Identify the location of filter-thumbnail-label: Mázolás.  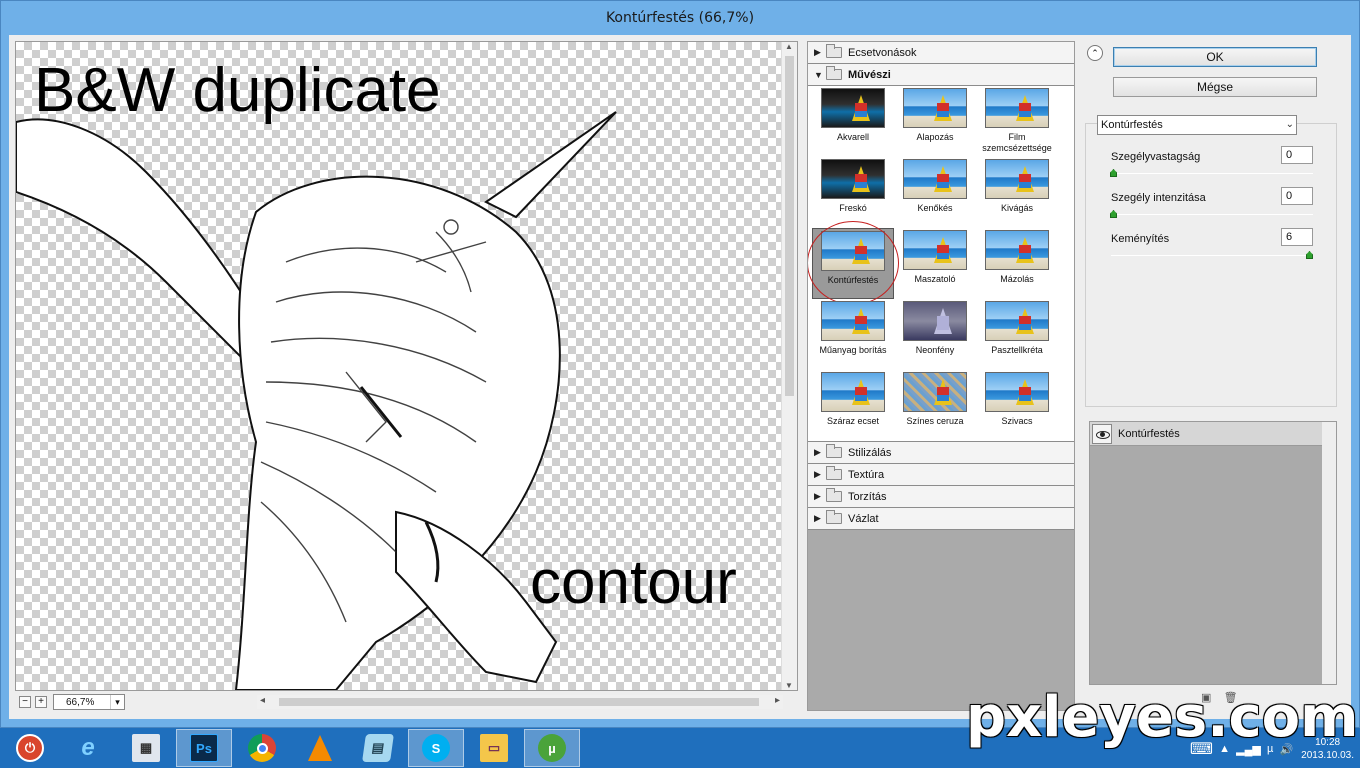
(1017, 279).